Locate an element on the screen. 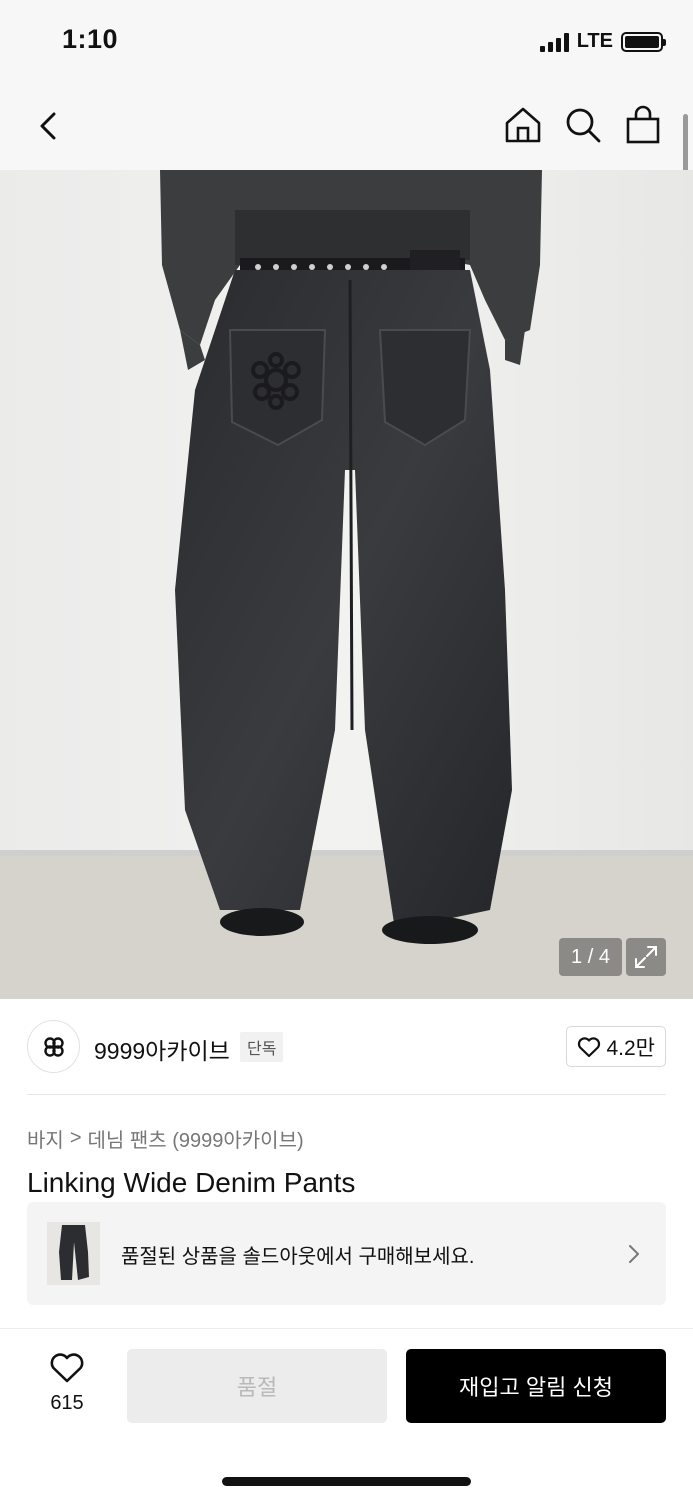 The image size is (693, 1500). banner-thumbnail is located at coordinates (73, 1253).